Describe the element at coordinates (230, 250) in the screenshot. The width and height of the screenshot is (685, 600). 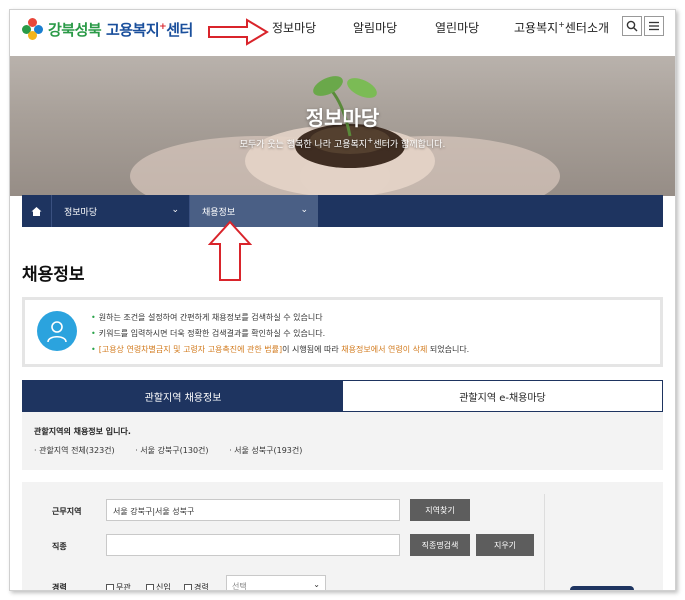
I see `red-arrow-up-annotation` at that location.